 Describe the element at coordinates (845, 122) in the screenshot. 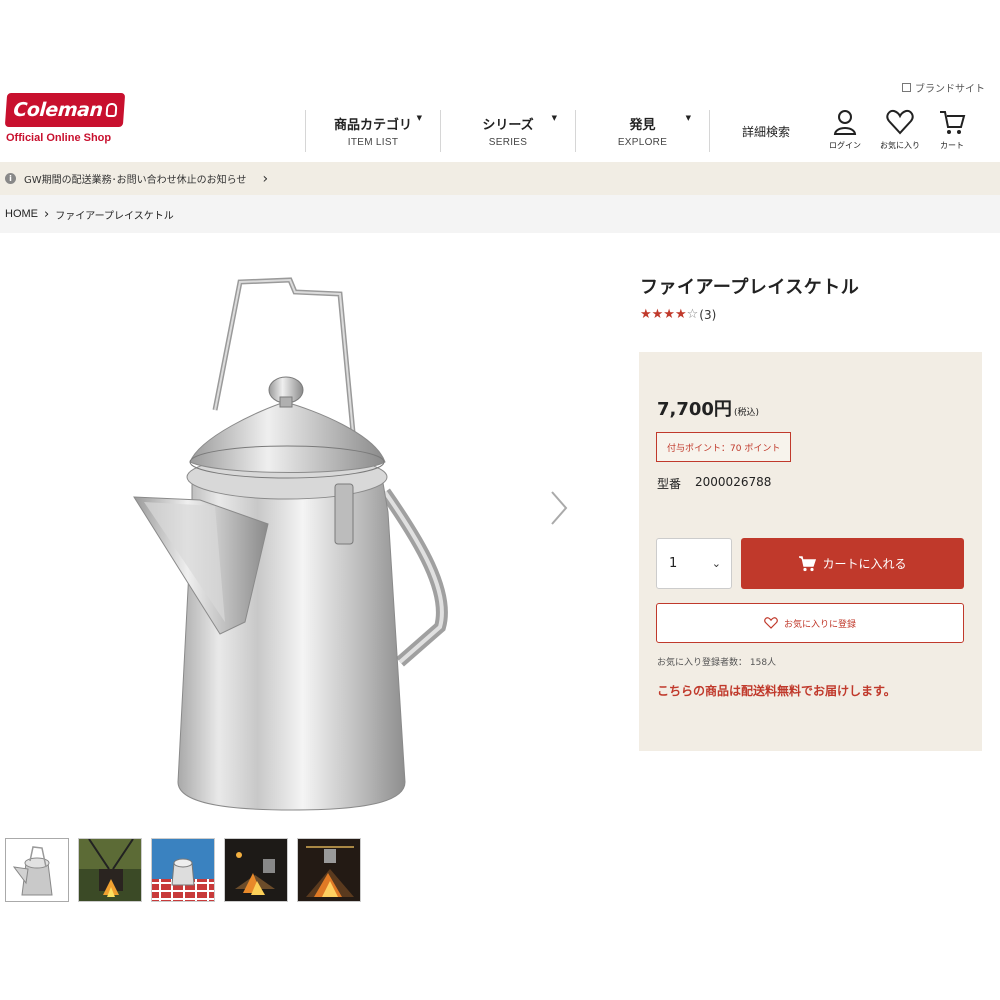

I see `user-icon` at that location.